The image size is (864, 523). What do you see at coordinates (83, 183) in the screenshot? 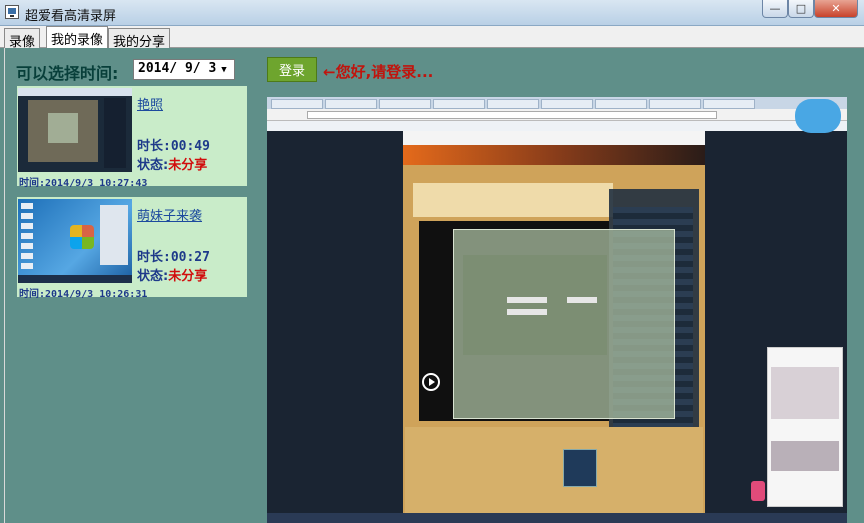
I see `recording-time: 时间:2014/9/3 10:27:43` at bounding box center [83, 183].